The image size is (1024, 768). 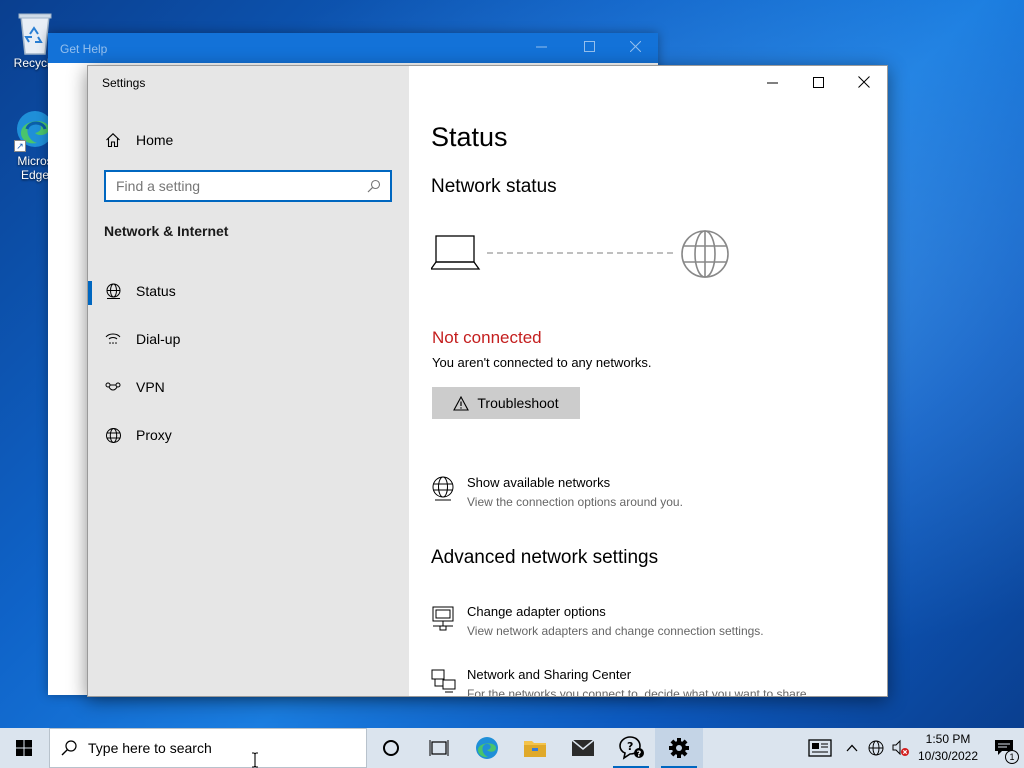 I want to click on edge-icon, so click(x=487, y=748).